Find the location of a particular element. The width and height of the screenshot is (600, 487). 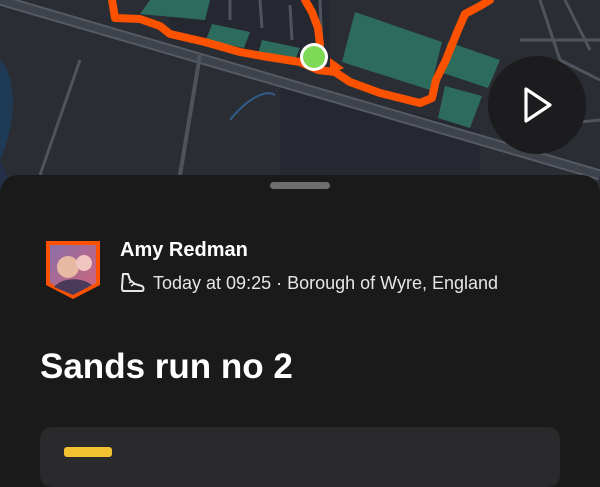

stats-card is located at coordinates (300, 457).